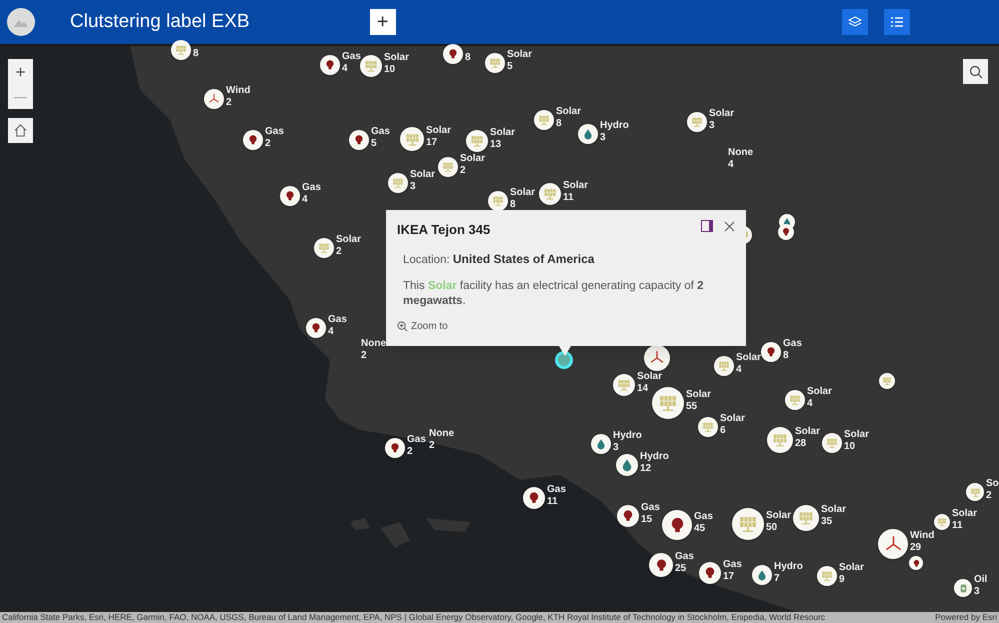 The height and width of the screenshot is (623, 999). What do you see at coordinates (827, 522) in the screenshot?
I see `cluster-count: 35` at bounding box center [827, 522].